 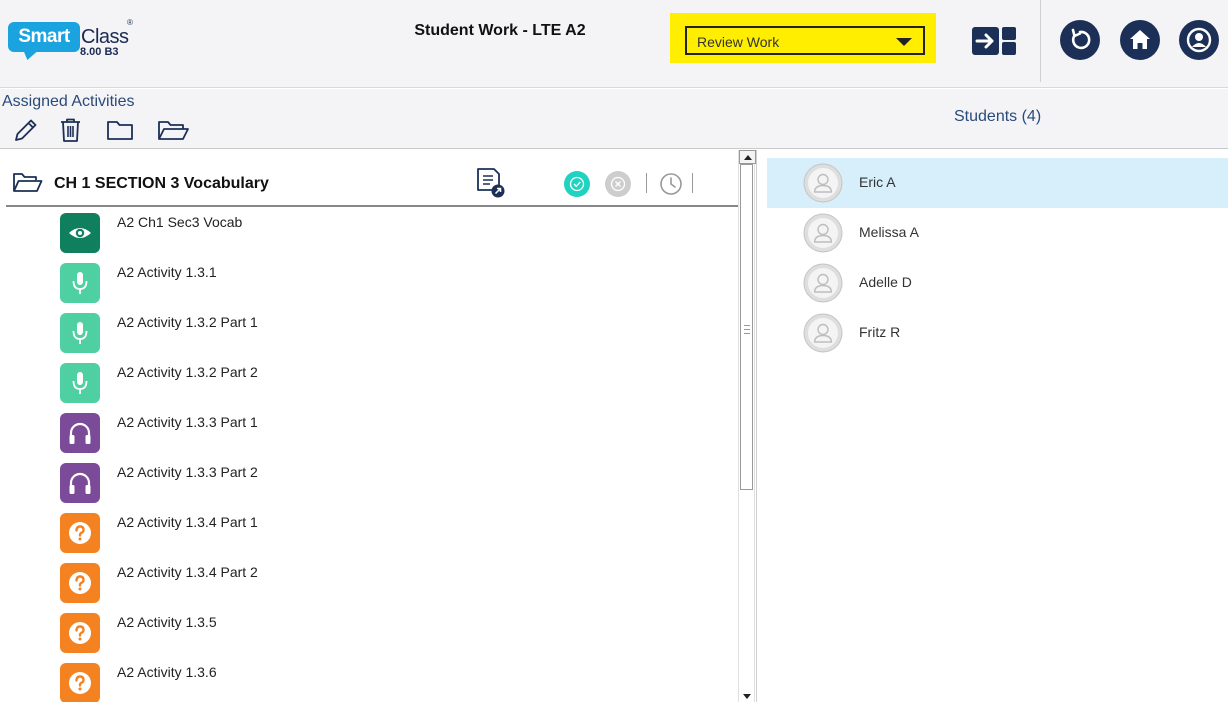 I want to click on list-item: A2 Activity 1.3.3 Part 1, so click(x=369, y=435).